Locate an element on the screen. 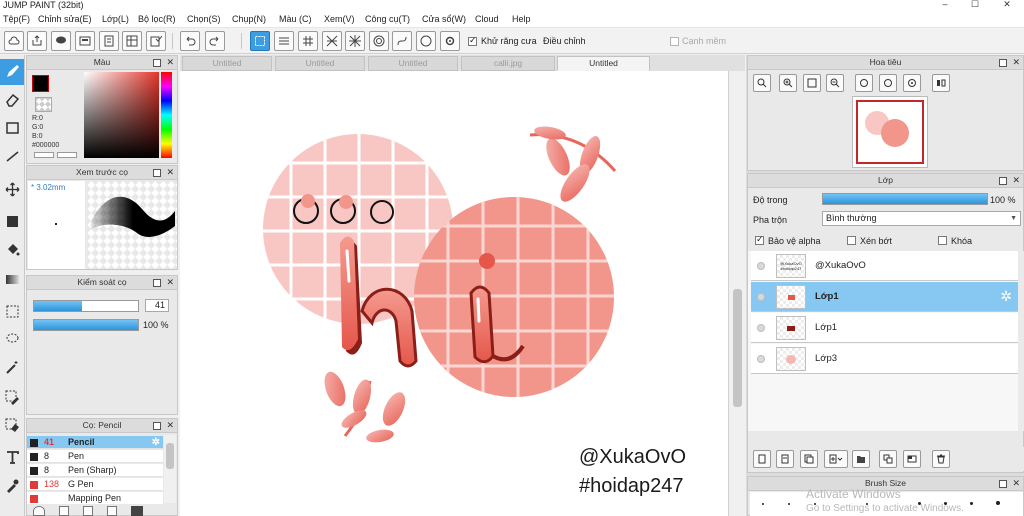  perspective-button is located at coordinates (332, 41).